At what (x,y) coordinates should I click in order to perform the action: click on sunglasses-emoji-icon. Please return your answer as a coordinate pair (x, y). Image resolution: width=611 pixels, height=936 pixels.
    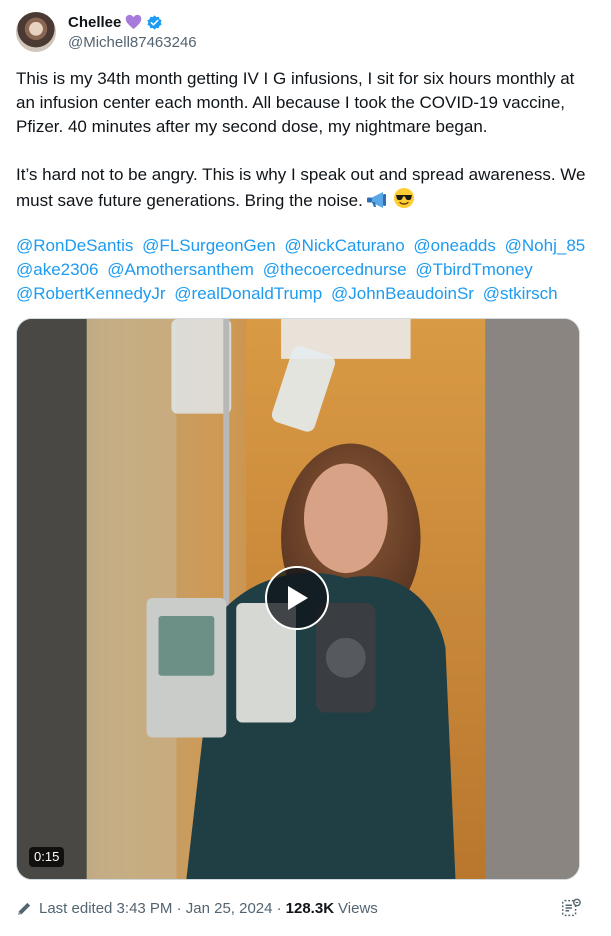
    Looking at the image, I should click on (403, 198).